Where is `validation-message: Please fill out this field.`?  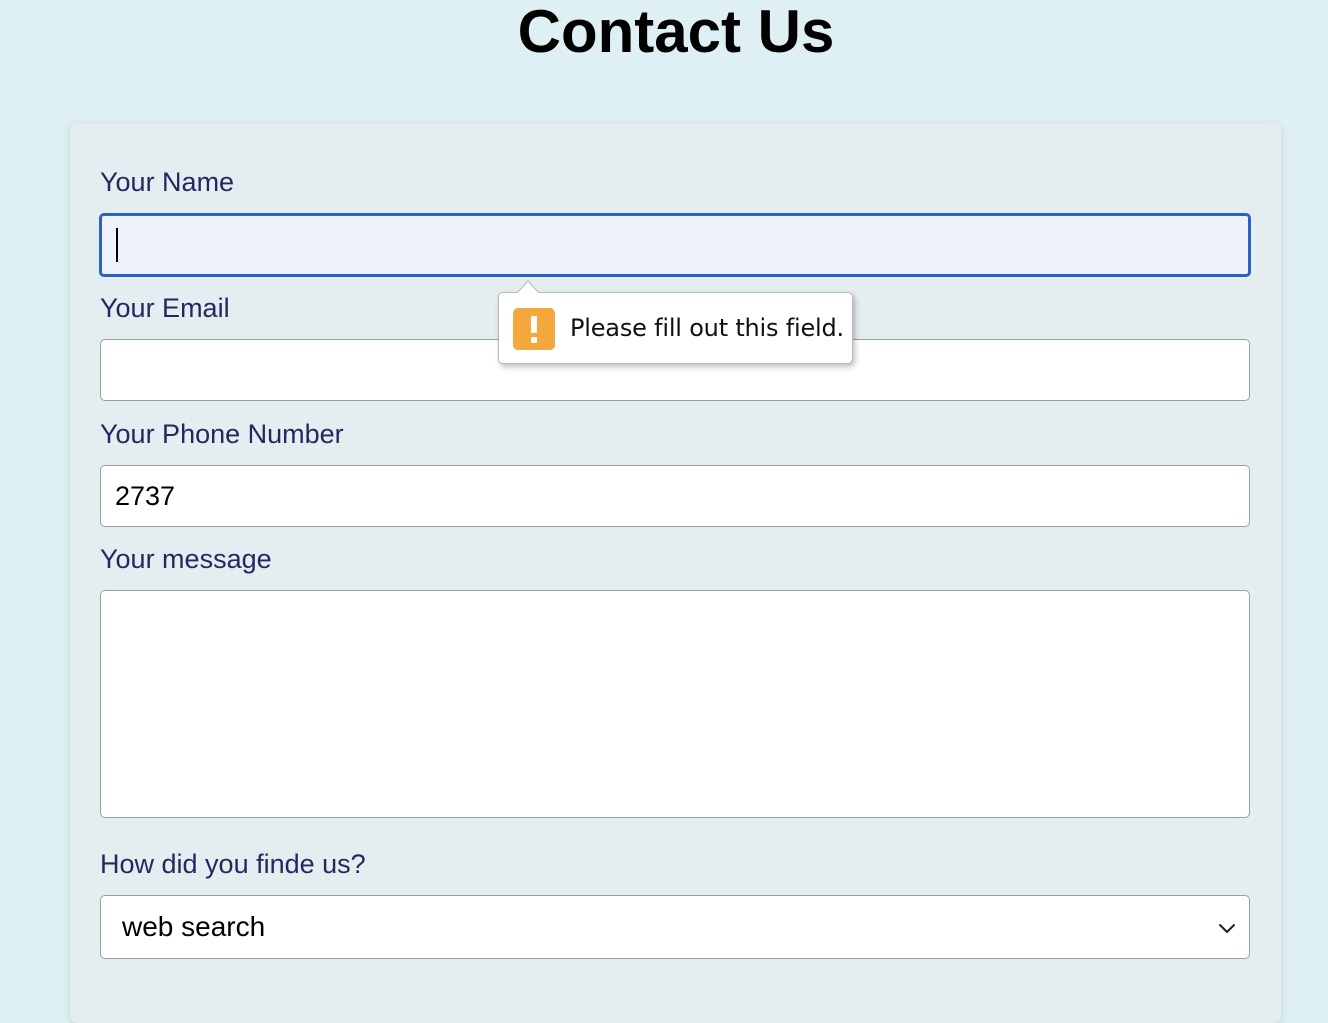
validation-message: Please fill out this field. is located at coordinates (707, 328).